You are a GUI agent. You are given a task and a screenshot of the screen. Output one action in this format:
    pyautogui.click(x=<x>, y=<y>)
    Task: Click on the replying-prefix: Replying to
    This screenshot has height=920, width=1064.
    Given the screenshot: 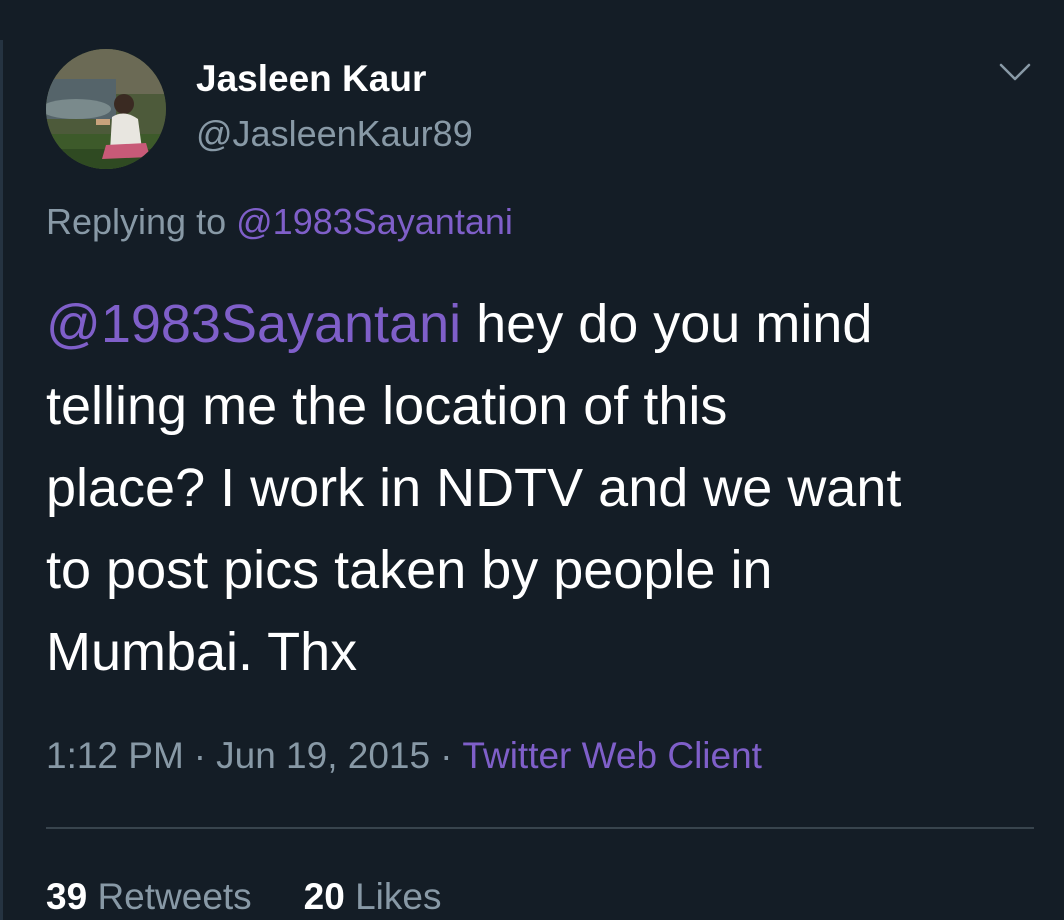 What is the action you would take?
    pyautogui.click(x=136, y=221)
    